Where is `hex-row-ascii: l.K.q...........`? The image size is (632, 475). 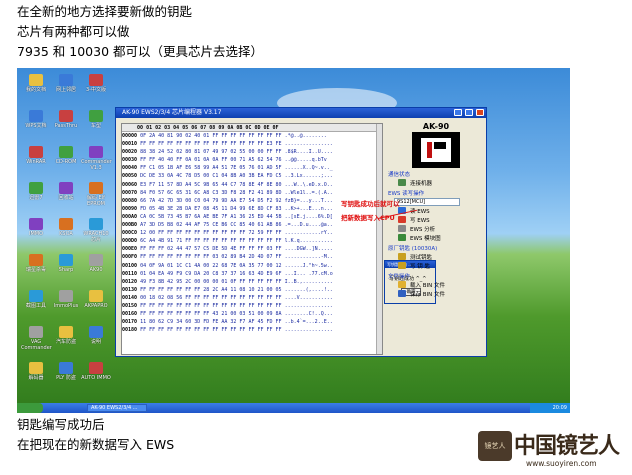 hex-row-ascii: l.K.q........... is located at coordinates (308, 241).